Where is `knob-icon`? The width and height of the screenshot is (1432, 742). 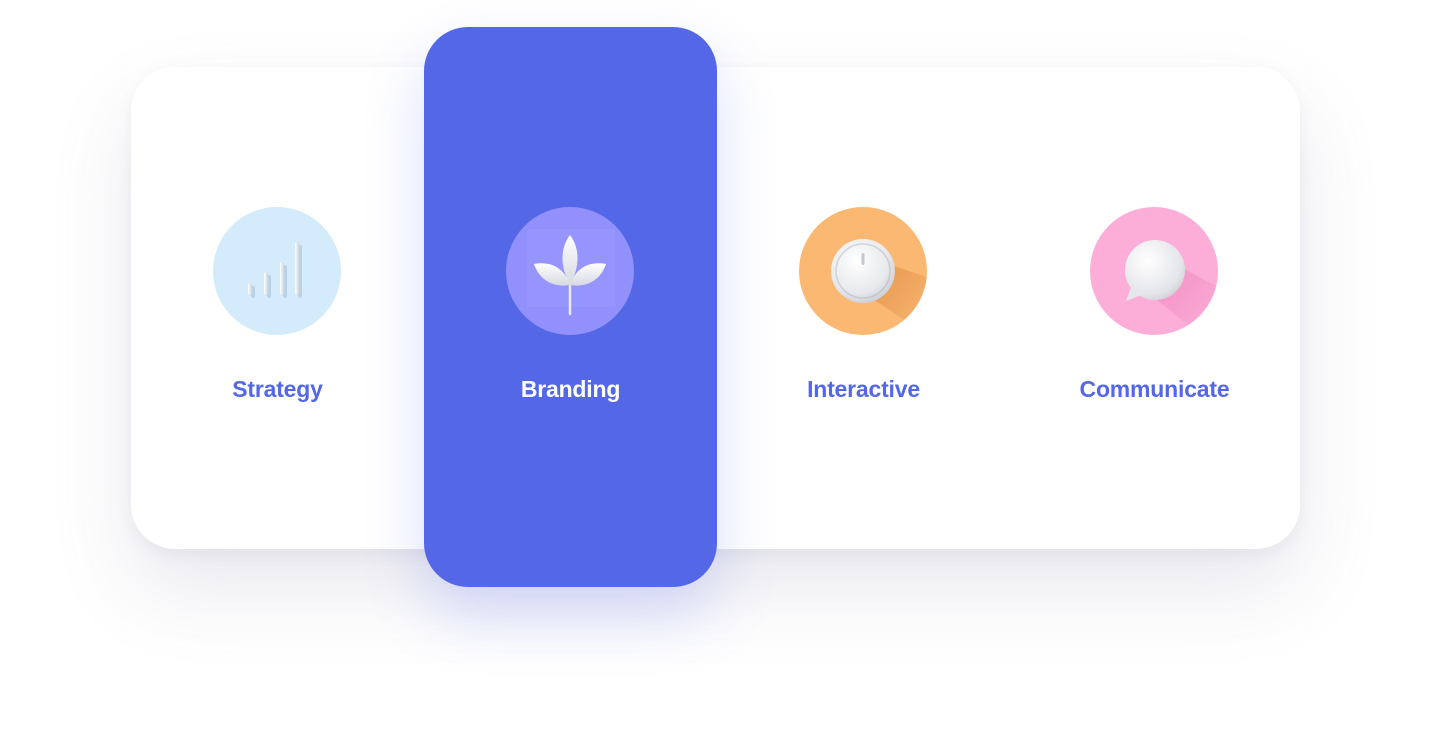 knob-icon is located at coordinates (863, 271).